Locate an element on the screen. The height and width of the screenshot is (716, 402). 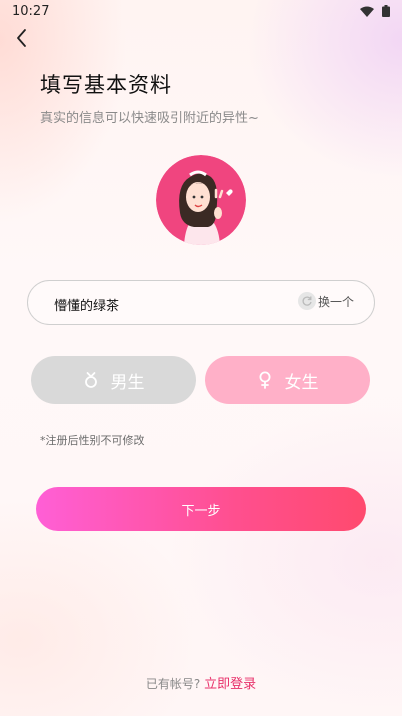
swap-nickname-button: 换一个 is located at coordinates (325, 301).